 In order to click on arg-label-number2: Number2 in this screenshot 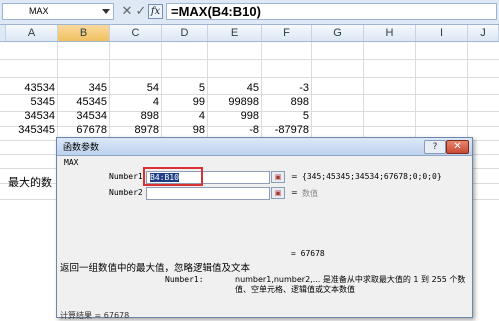, I will do `click(126, 192)`.